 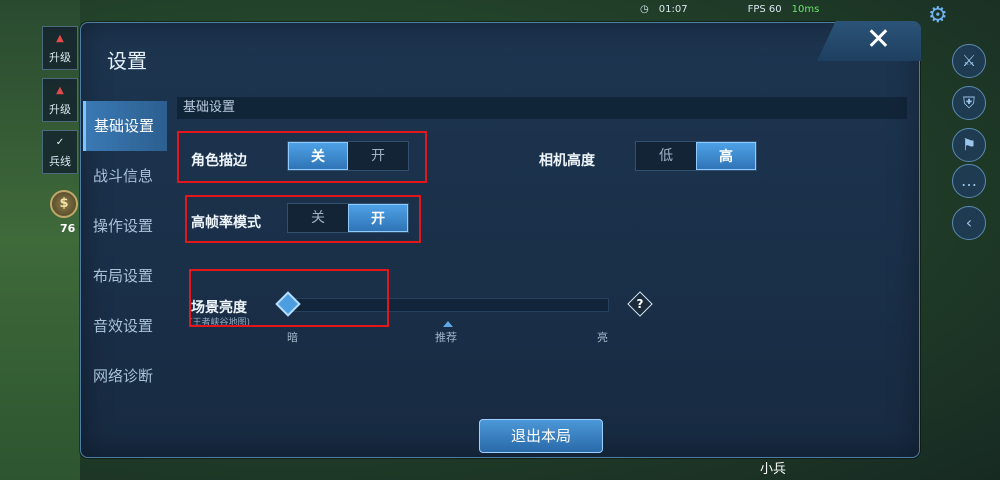 I want to click on camera-high-option: 高, so click(x=726, y=156).